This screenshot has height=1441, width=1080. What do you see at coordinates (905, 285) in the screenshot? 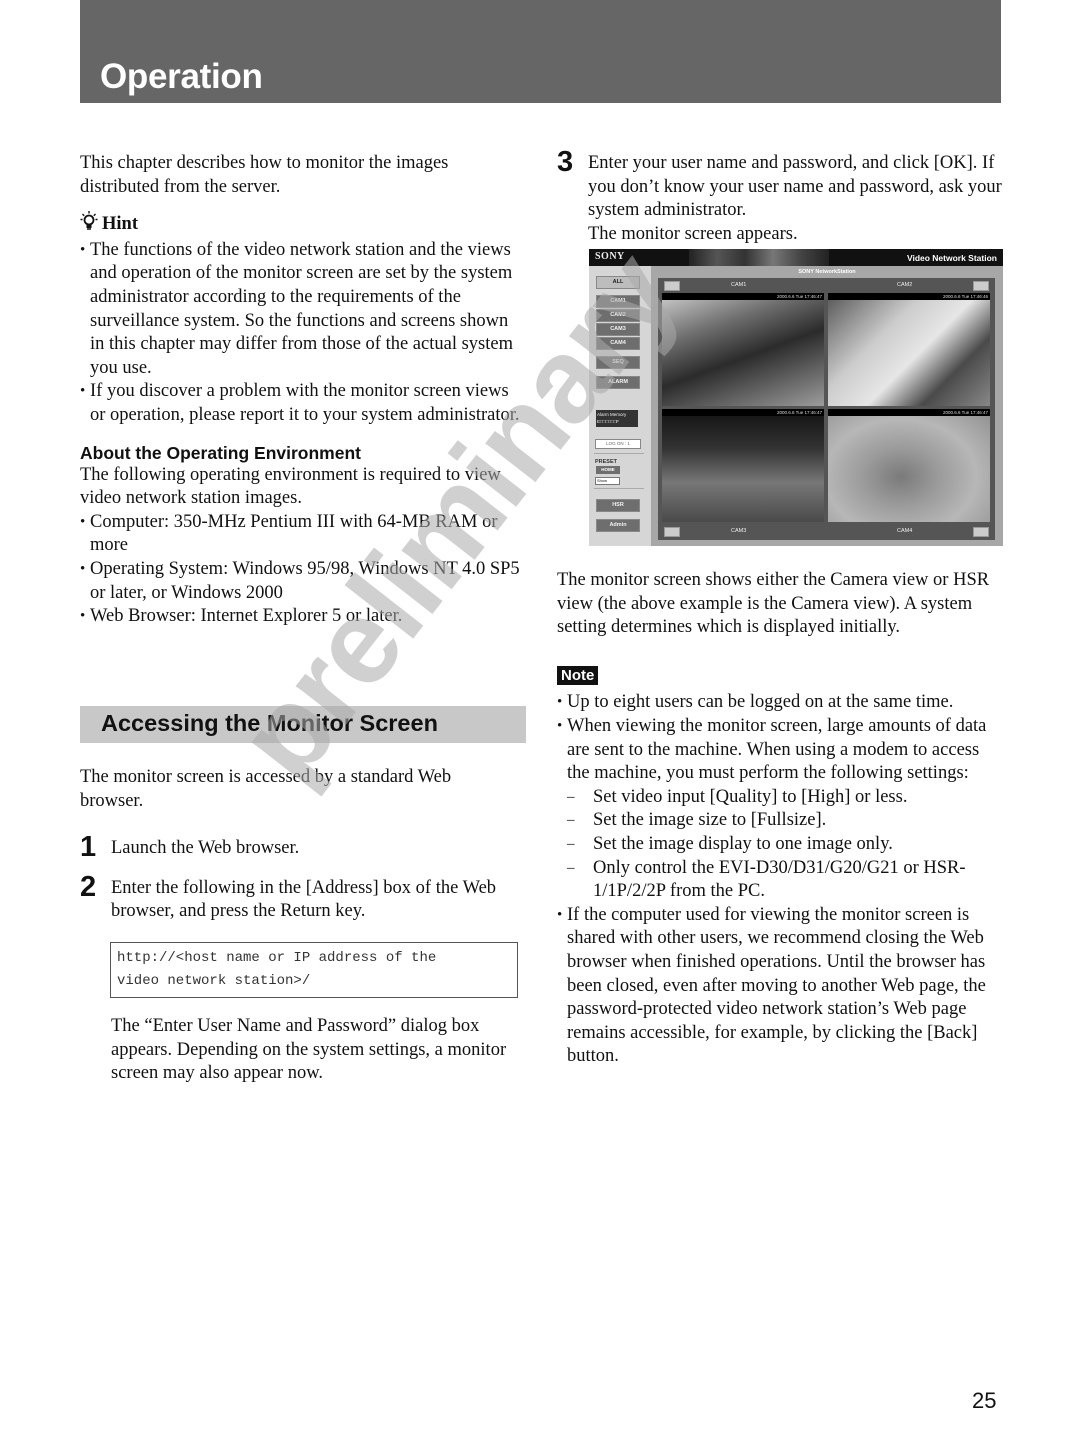
I see `cam2-label: CAM2` at bounding box center [905, 285].